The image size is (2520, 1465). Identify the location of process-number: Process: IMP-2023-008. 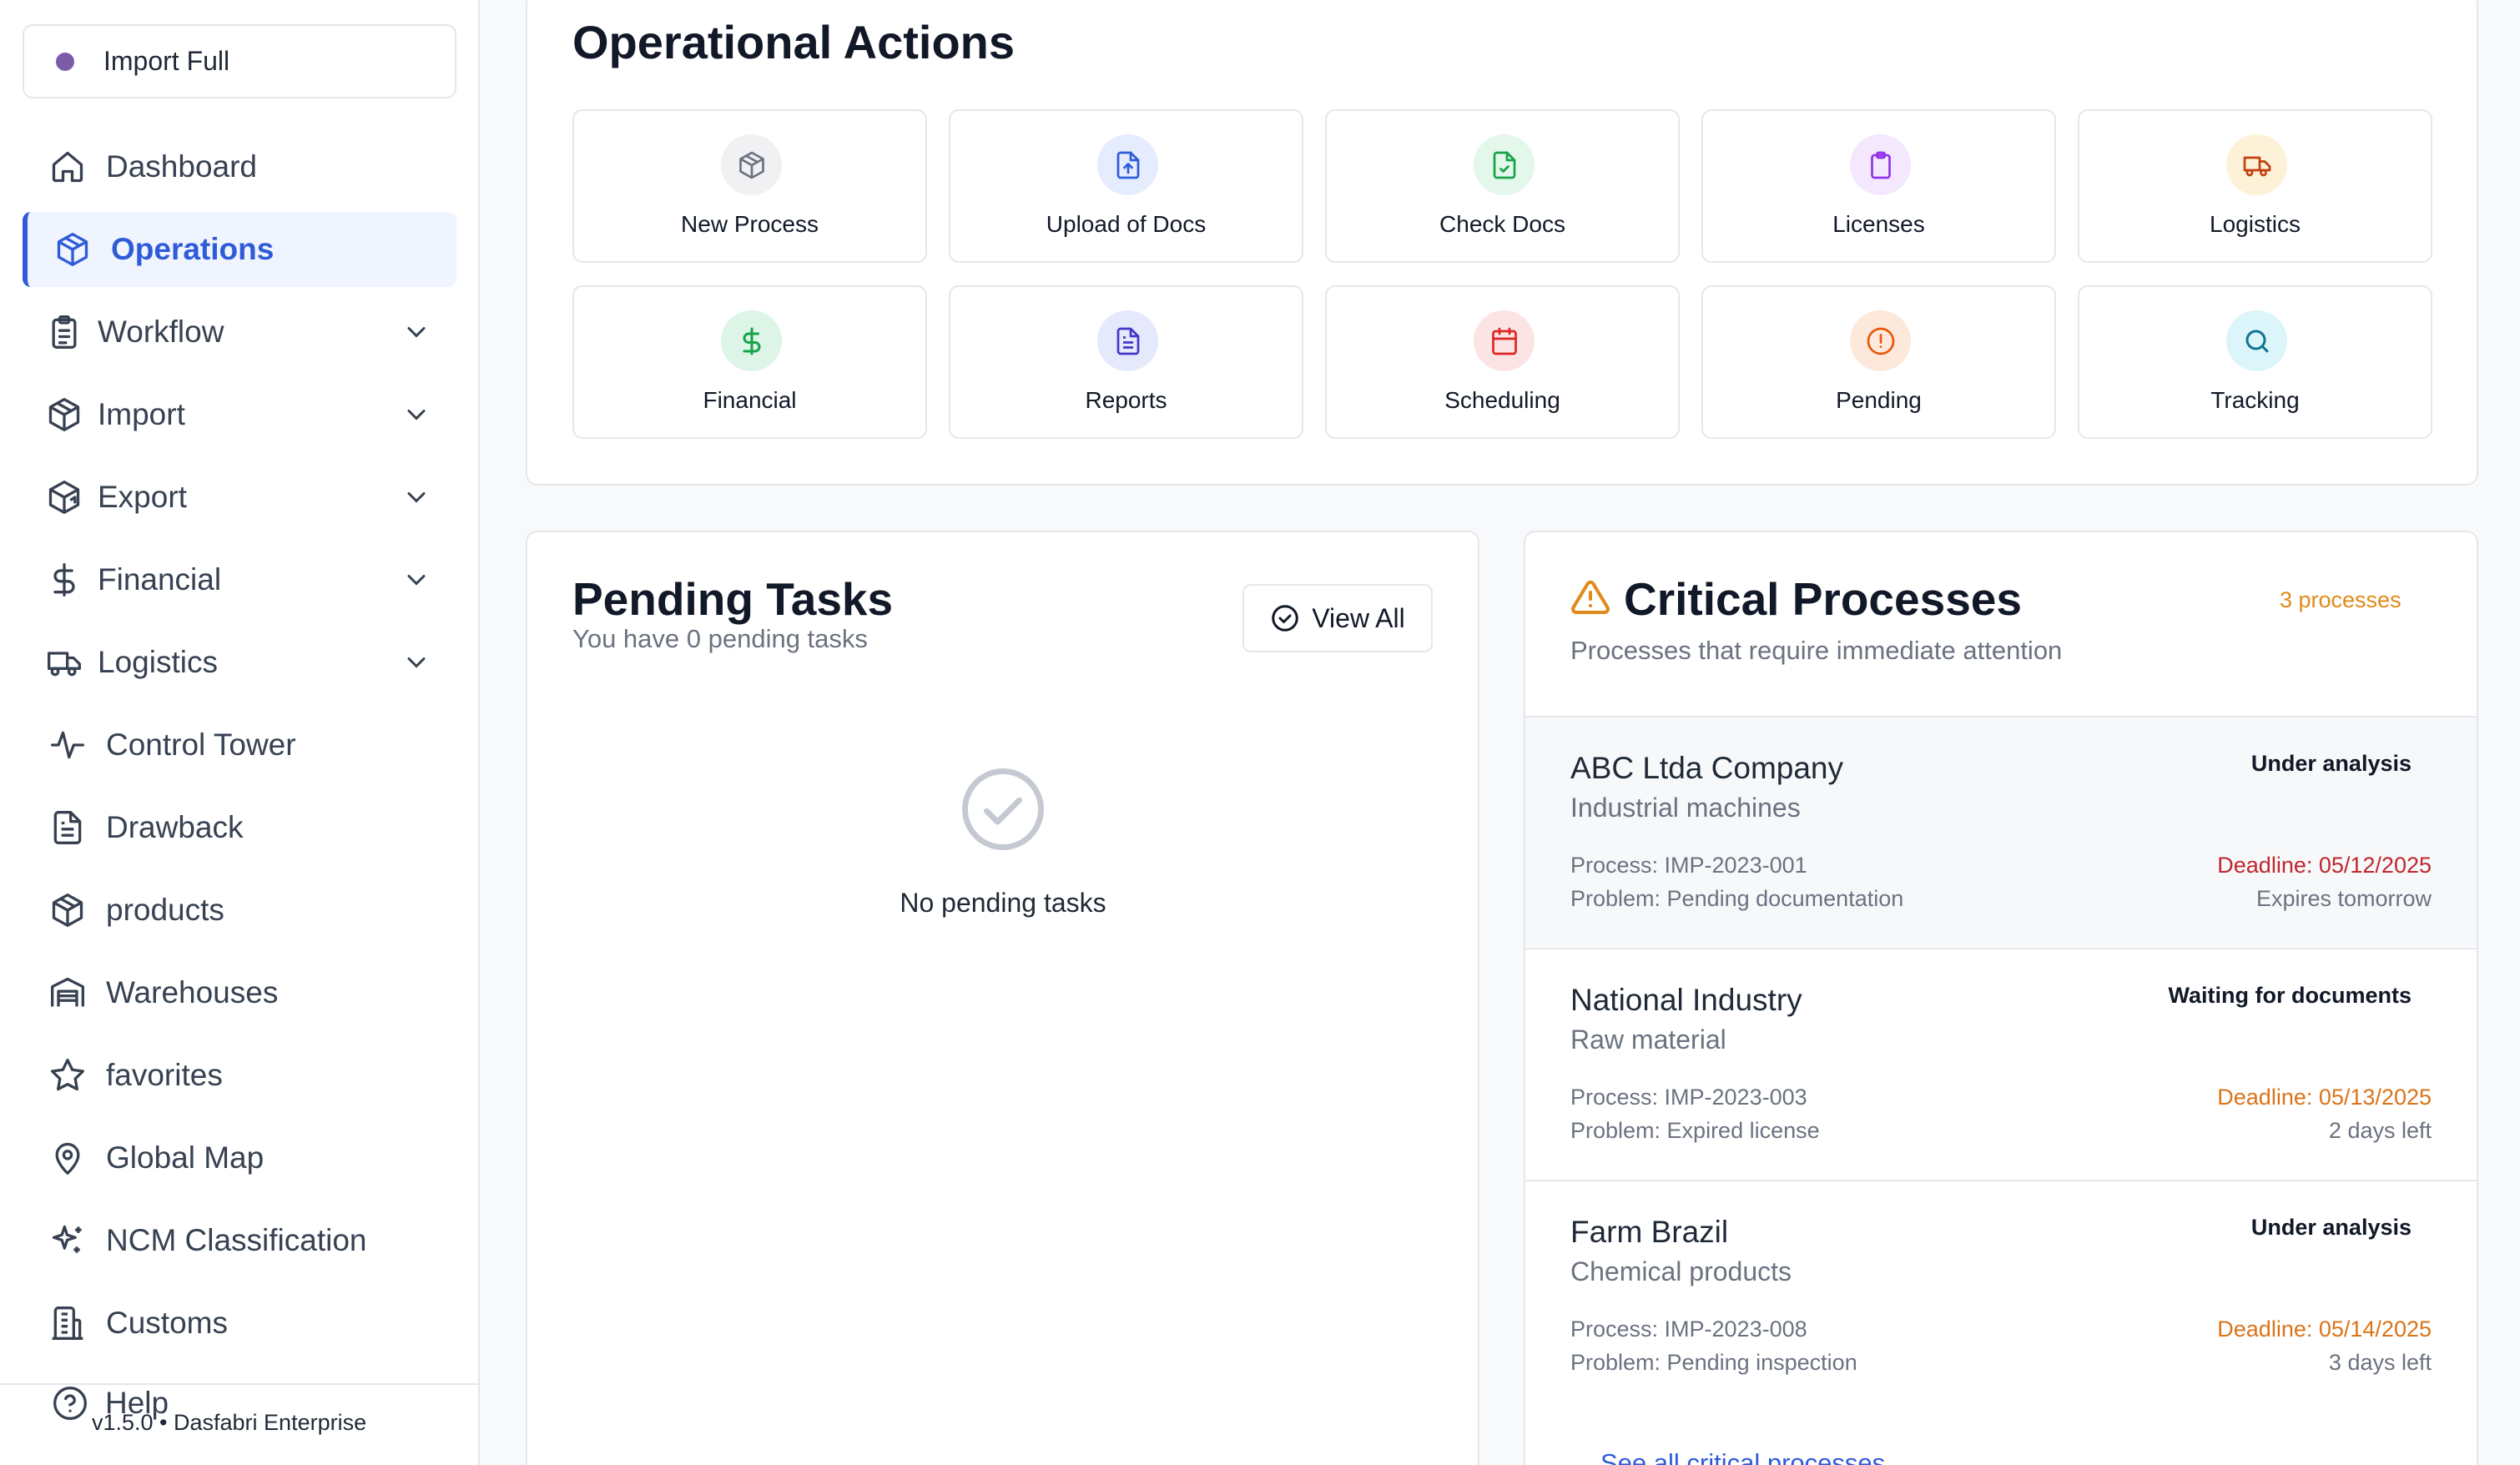
(1688, 1329).